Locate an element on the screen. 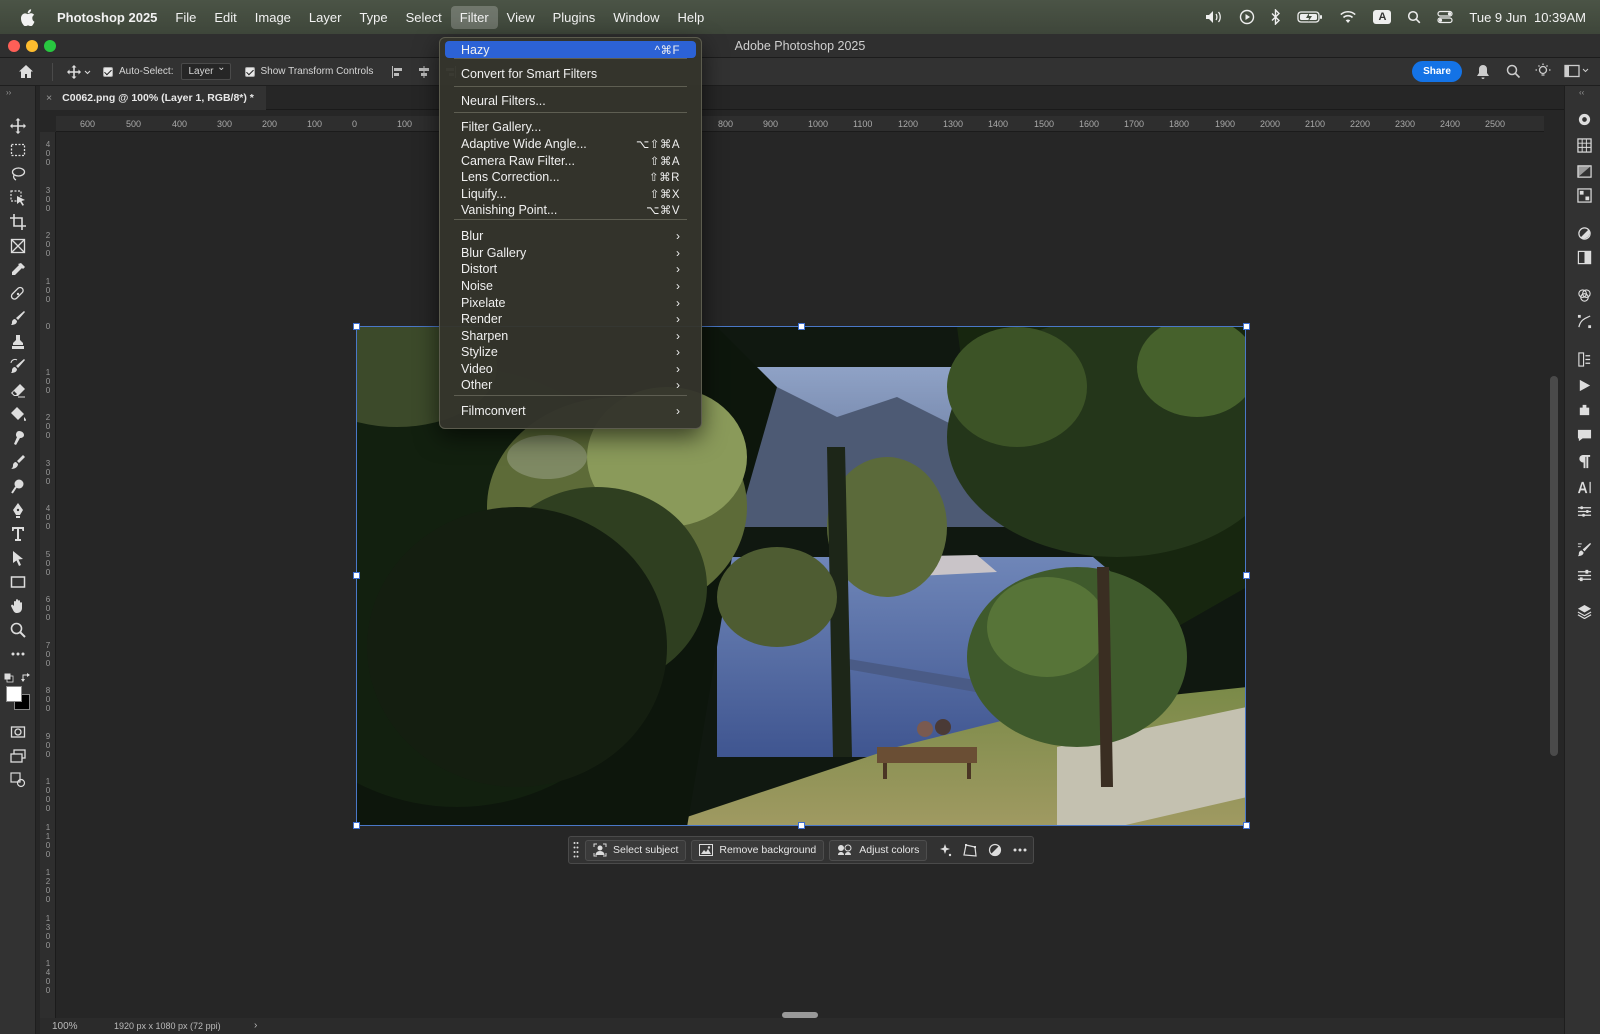 This screenshot has width=1600, height=1034. libraries-panel-icon is located at coordinates (1584, 145).